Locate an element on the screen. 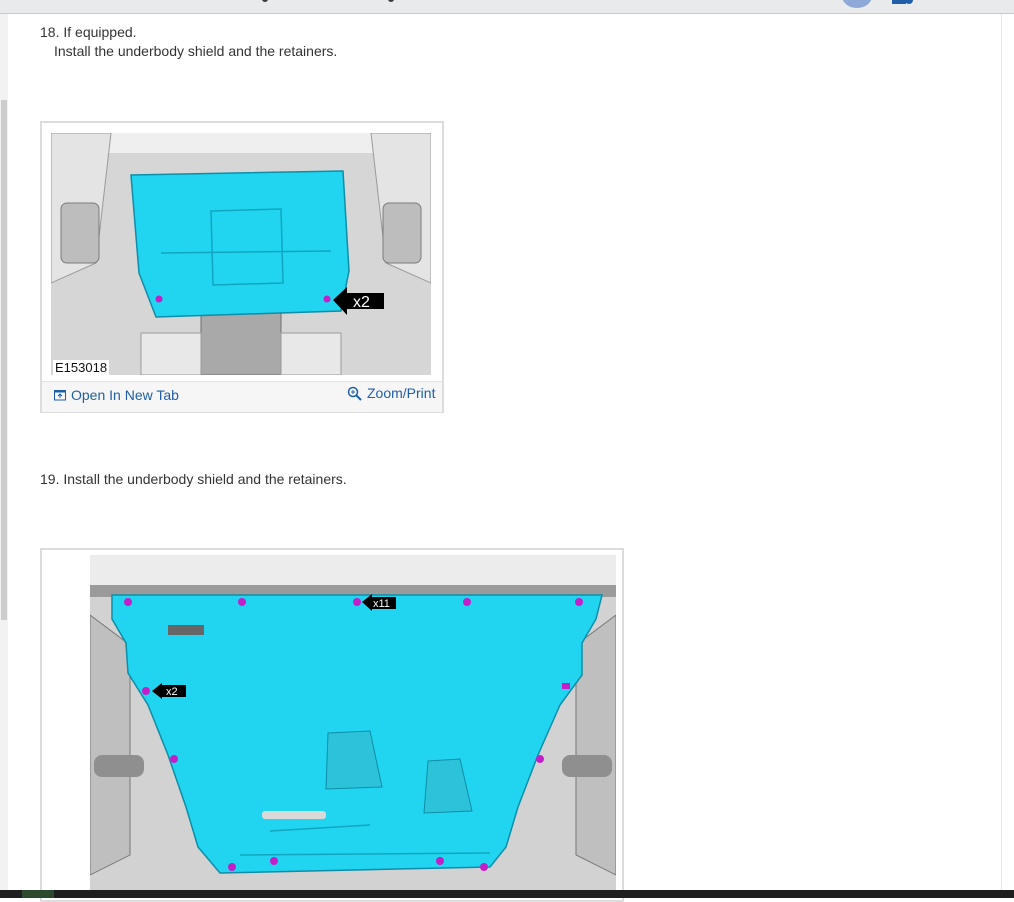  top-toolbar is located at coordinates (507, 7).